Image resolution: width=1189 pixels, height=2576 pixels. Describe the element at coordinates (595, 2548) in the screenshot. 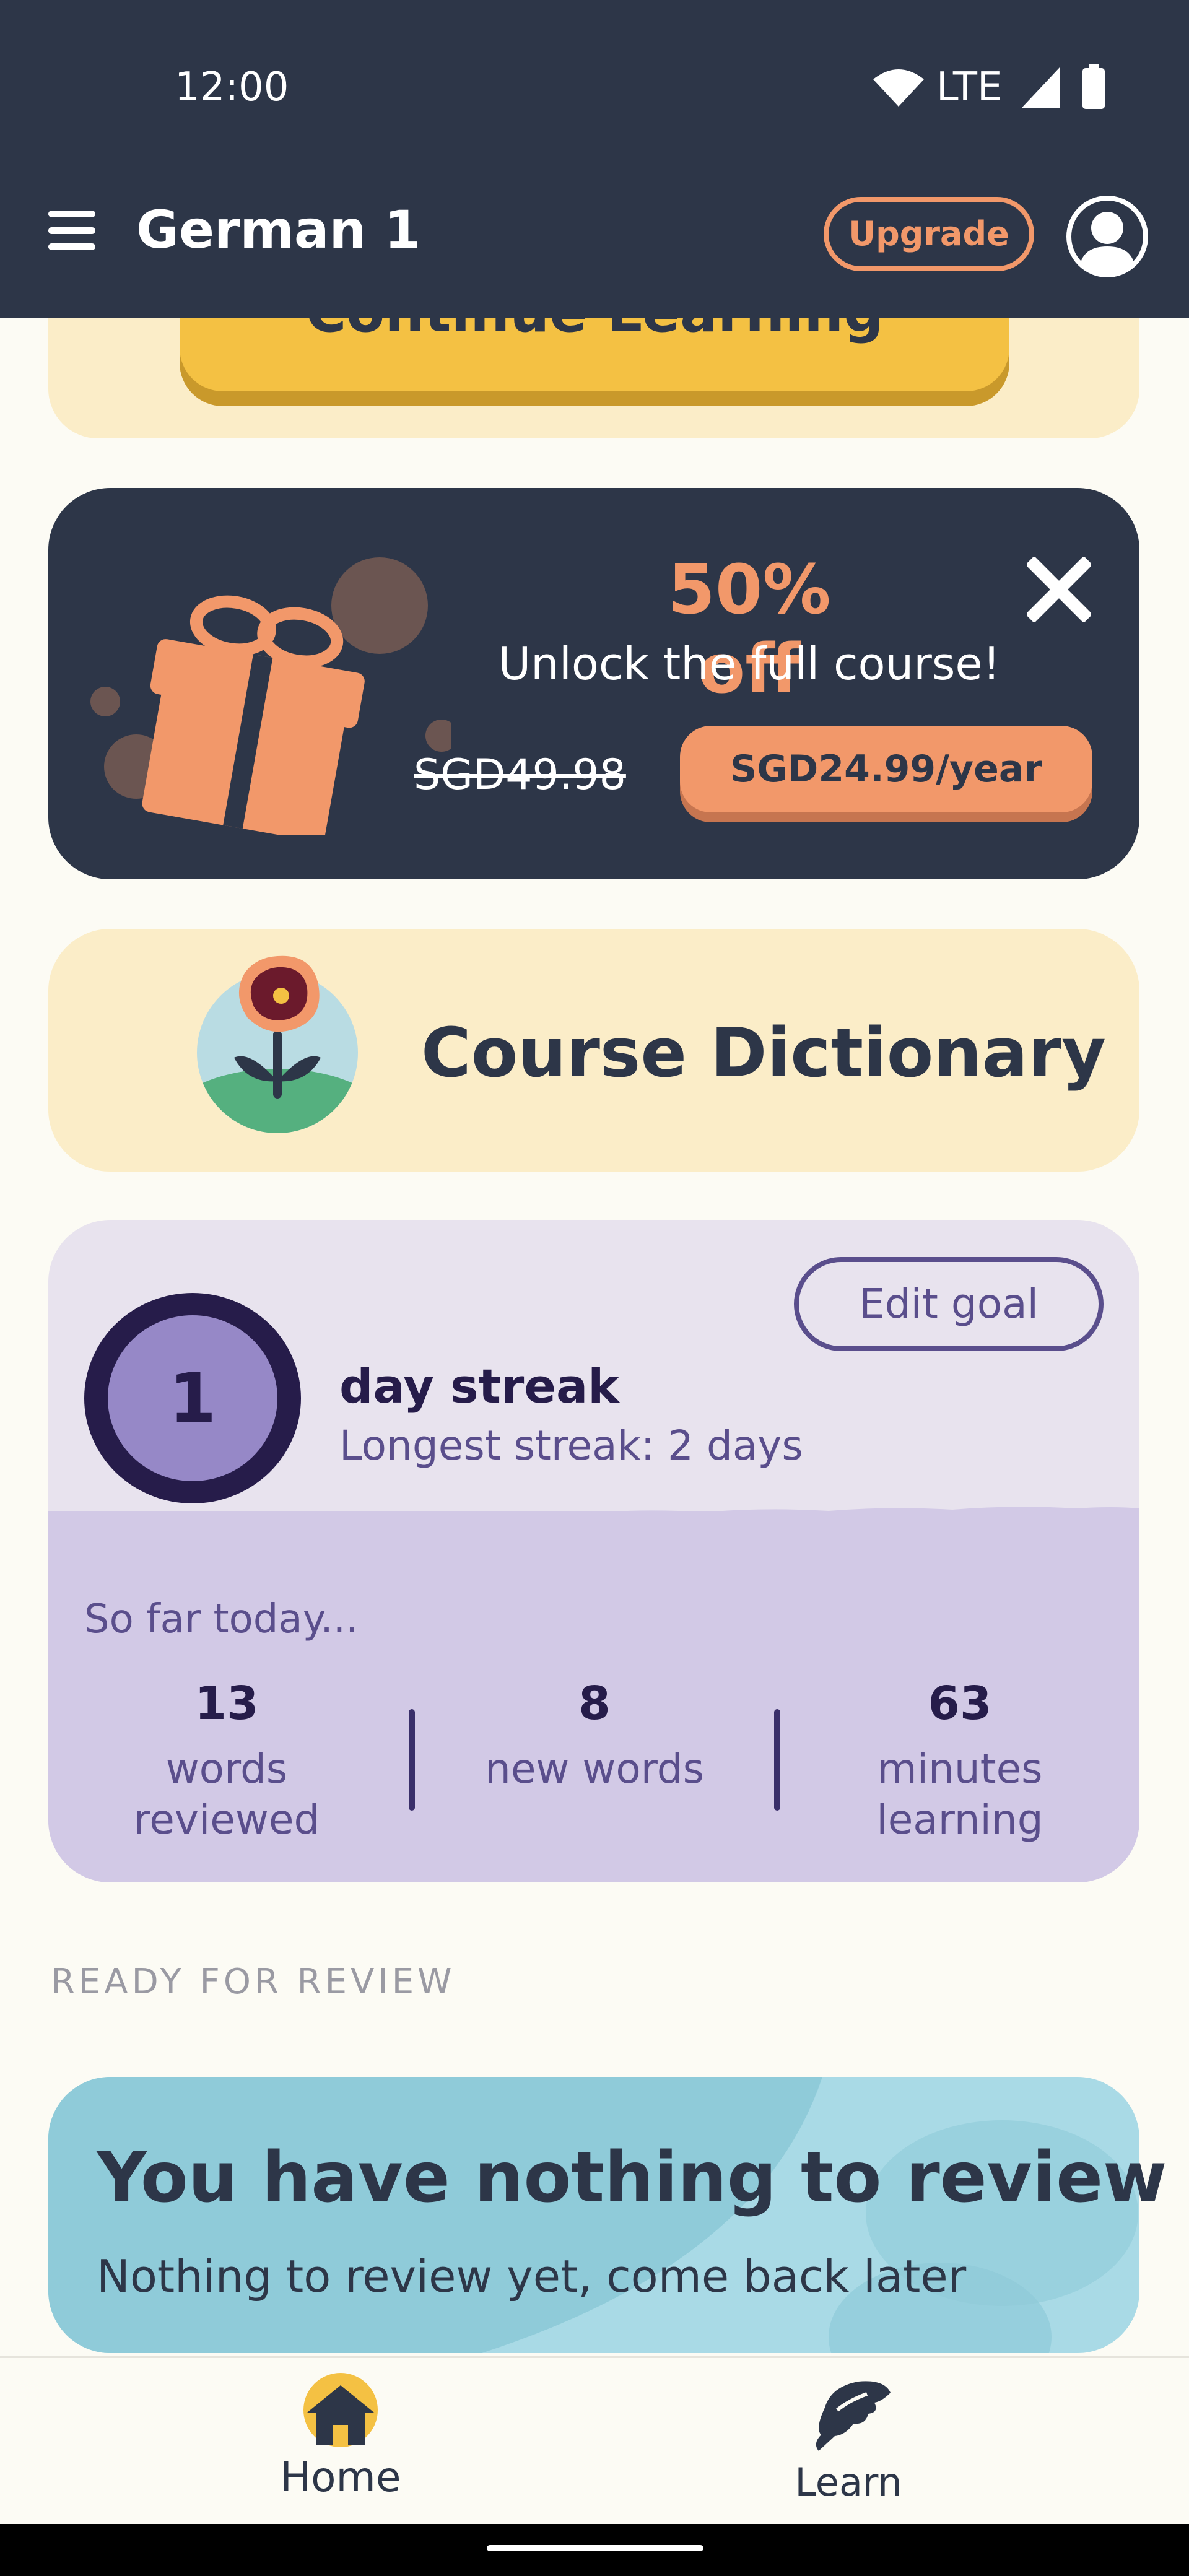

I see `home-gesture-handle` at that location.